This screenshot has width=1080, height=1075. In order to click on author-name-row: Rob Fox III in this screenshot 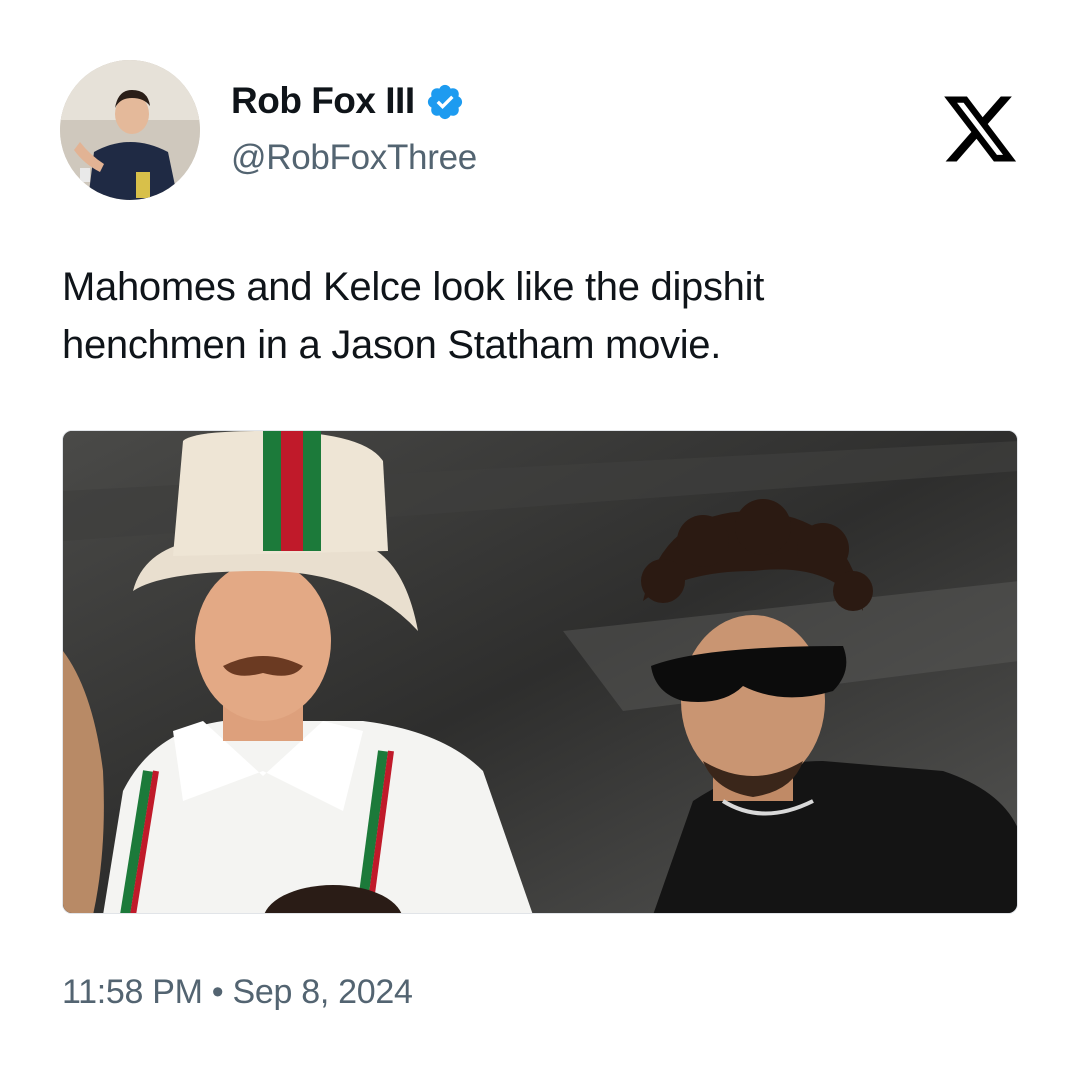, I will do `click(348, 101)`.